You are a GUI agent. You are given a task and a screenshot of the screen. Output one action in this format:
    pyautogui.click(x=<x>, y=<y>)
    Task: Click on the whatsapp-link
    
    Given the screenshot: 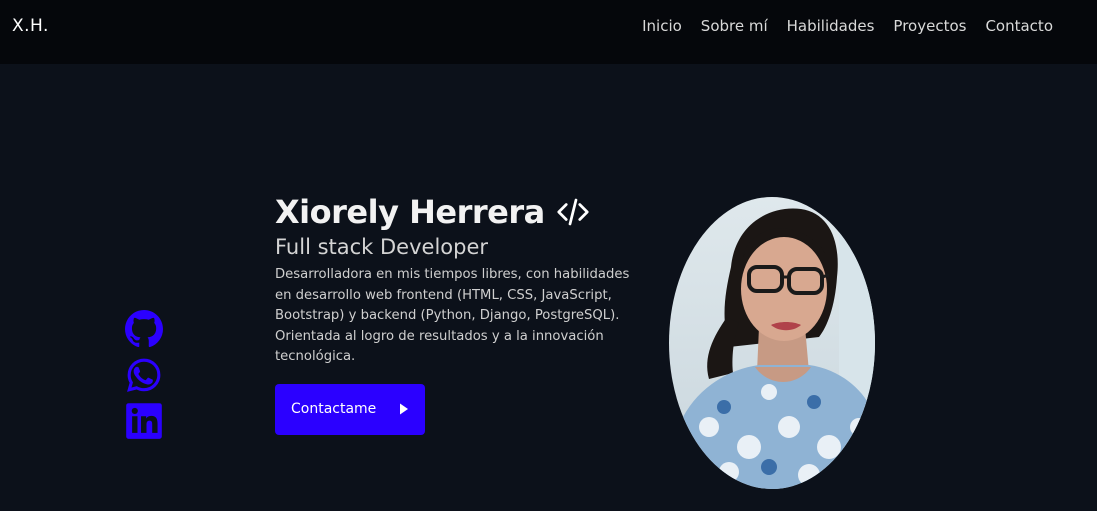 What is the action you would take?
    pyautogui.click(x=144, y=375)
    